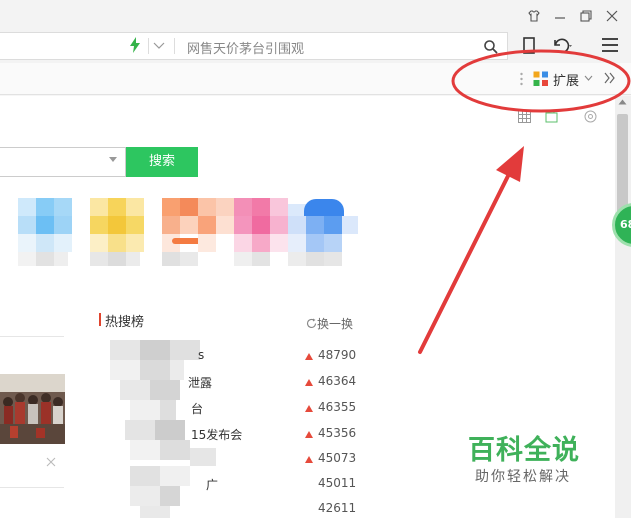 Image resolution: width=631 pixels, height=518 pixels. I want to click on extensions-label: 扩展, so click(566, 79).